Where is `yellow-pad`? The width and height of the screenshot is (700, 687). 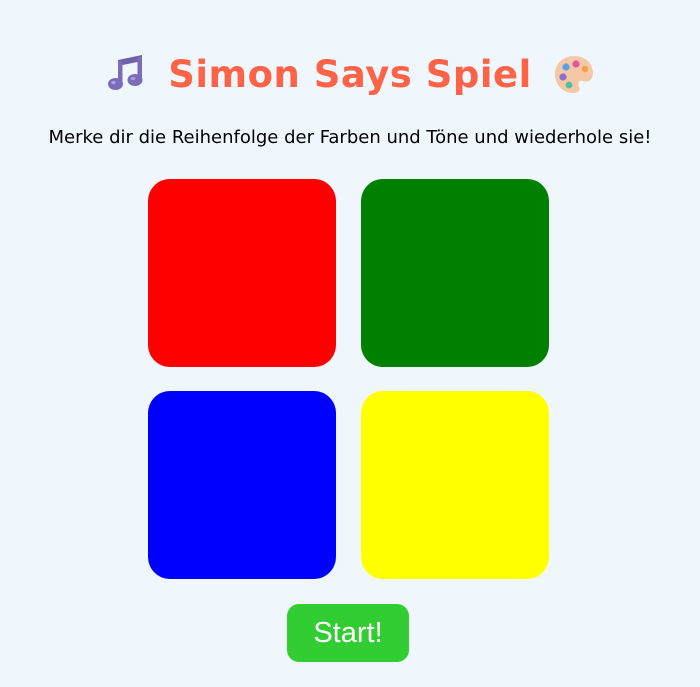 yellow-pad is located at coordinates (455, 485).